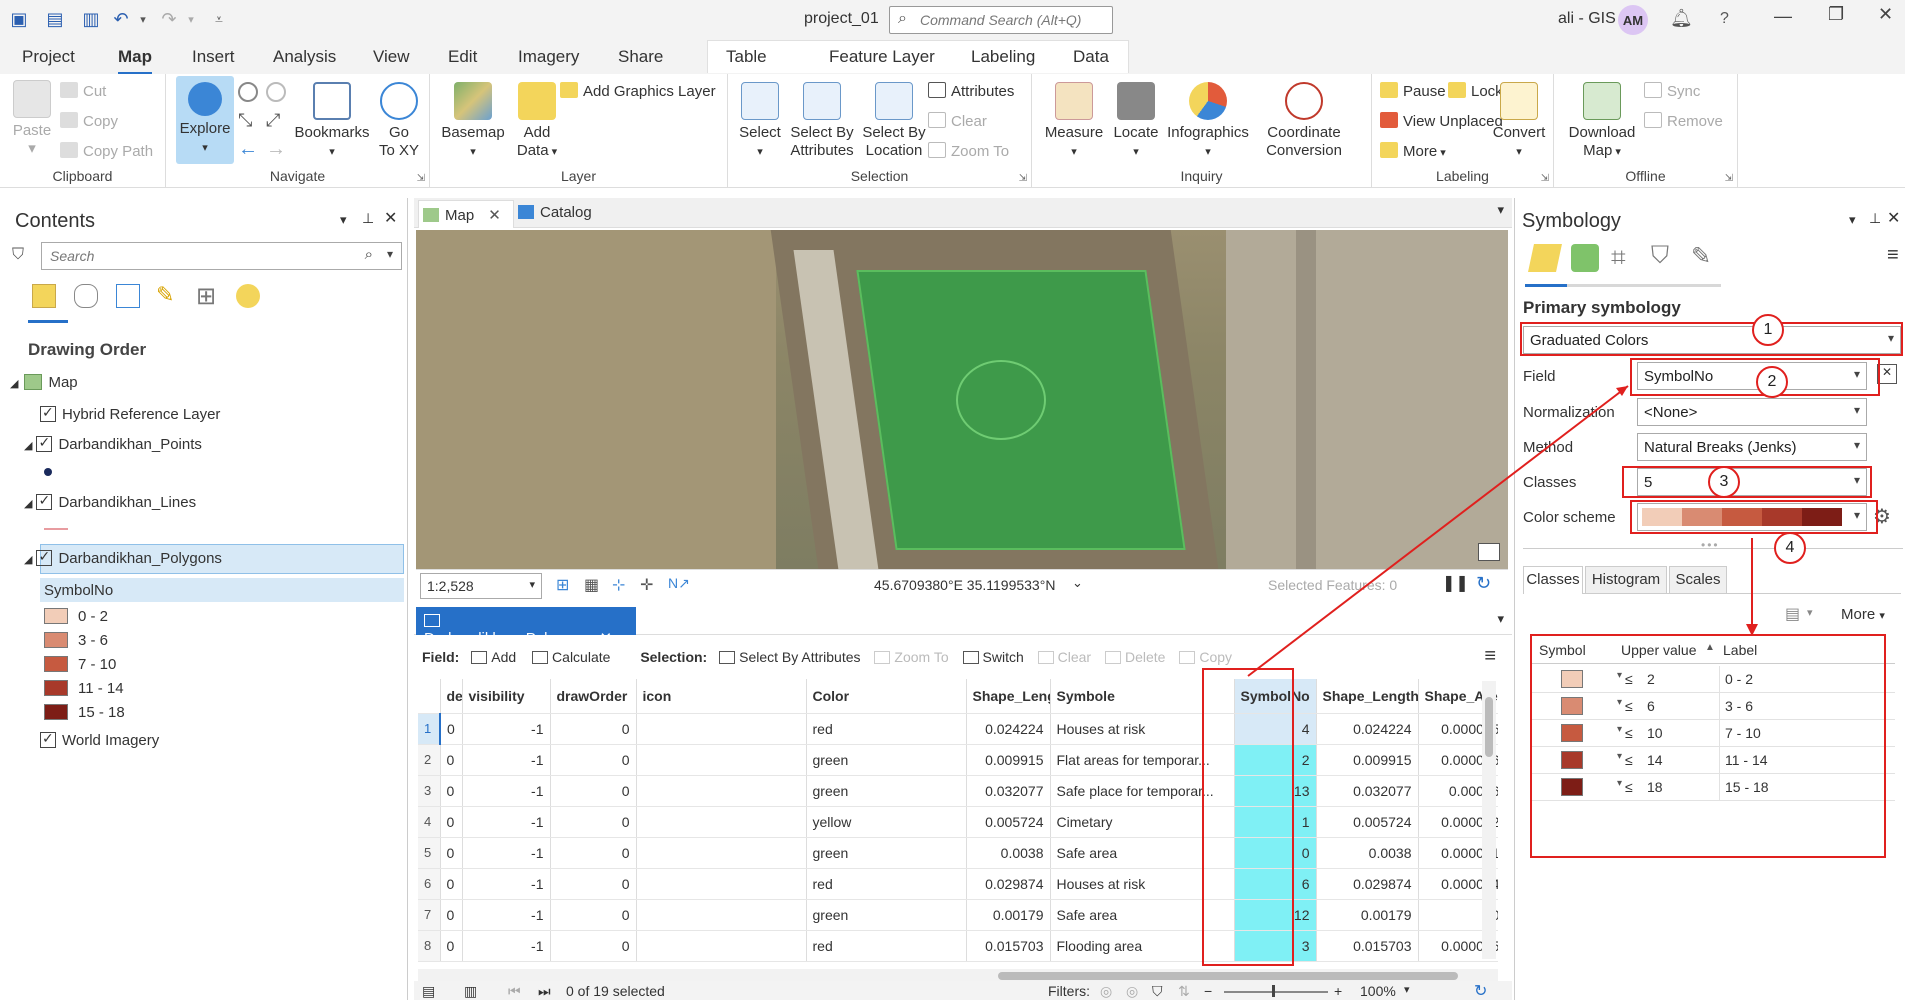 The image size is (1905, 1000). Describe the element at coordinates (1772, 382) in the screenshot. I see `annotation-badge-2: 2` at that location.